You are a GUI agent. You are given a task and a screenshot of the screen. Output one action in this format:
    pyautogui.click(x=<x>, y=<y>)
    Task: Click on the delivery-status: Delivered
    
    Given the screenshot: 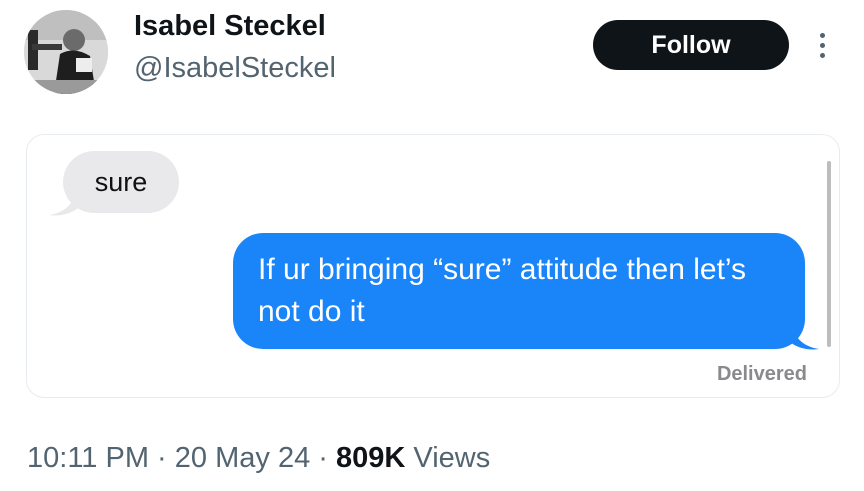 What is the action you would take?
    pyautogui.click(x=761, y=374)
    